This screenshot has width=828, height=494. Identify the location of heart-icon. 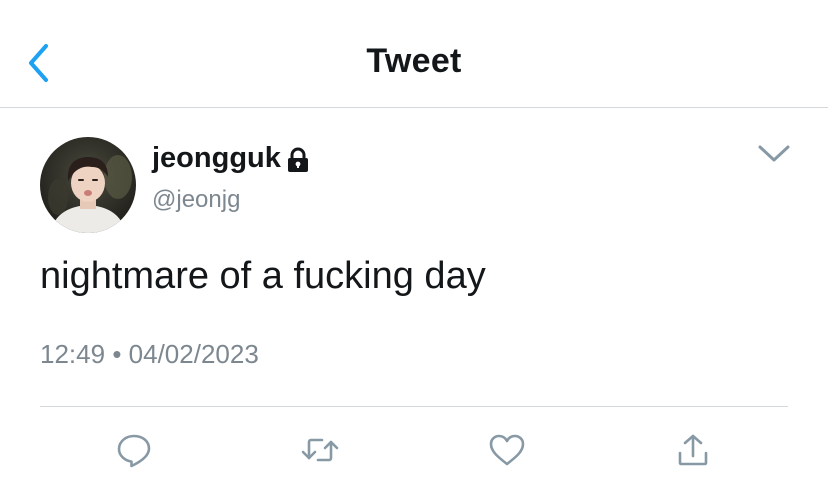
(507, 450).